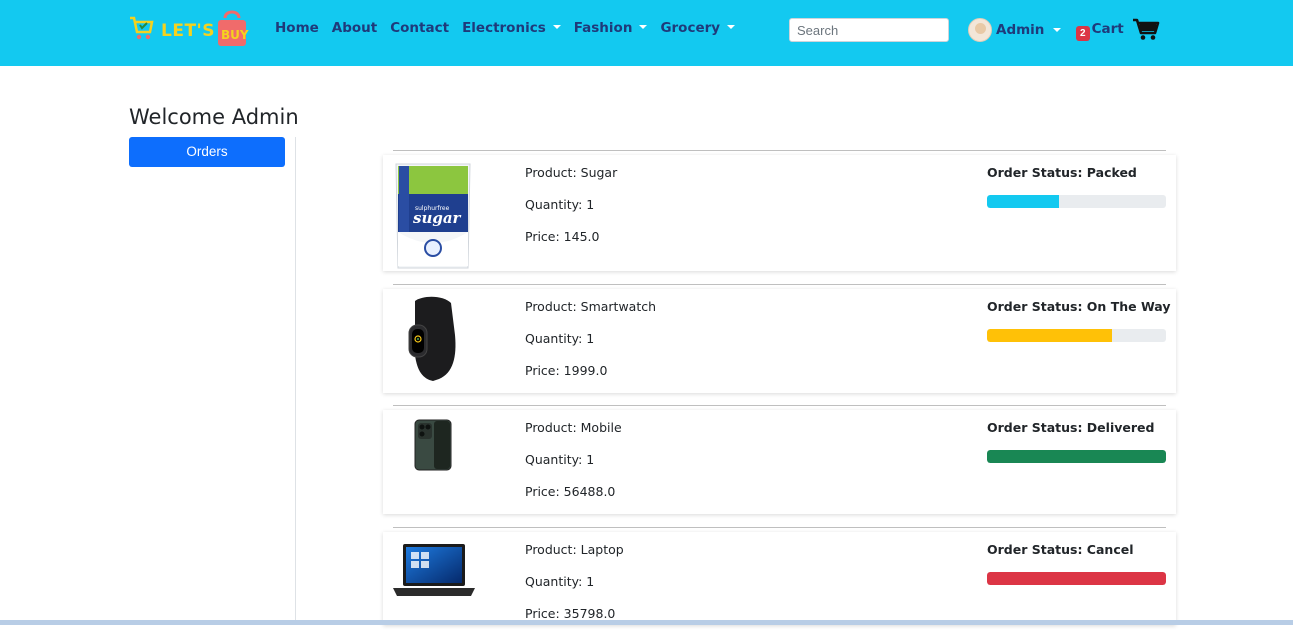 The height and width of the screenshot is (636, 1293). Describe the element at coordinates (1060, 549) in the screenshot. I see `order-status: Order Status: Cancel` at that location.